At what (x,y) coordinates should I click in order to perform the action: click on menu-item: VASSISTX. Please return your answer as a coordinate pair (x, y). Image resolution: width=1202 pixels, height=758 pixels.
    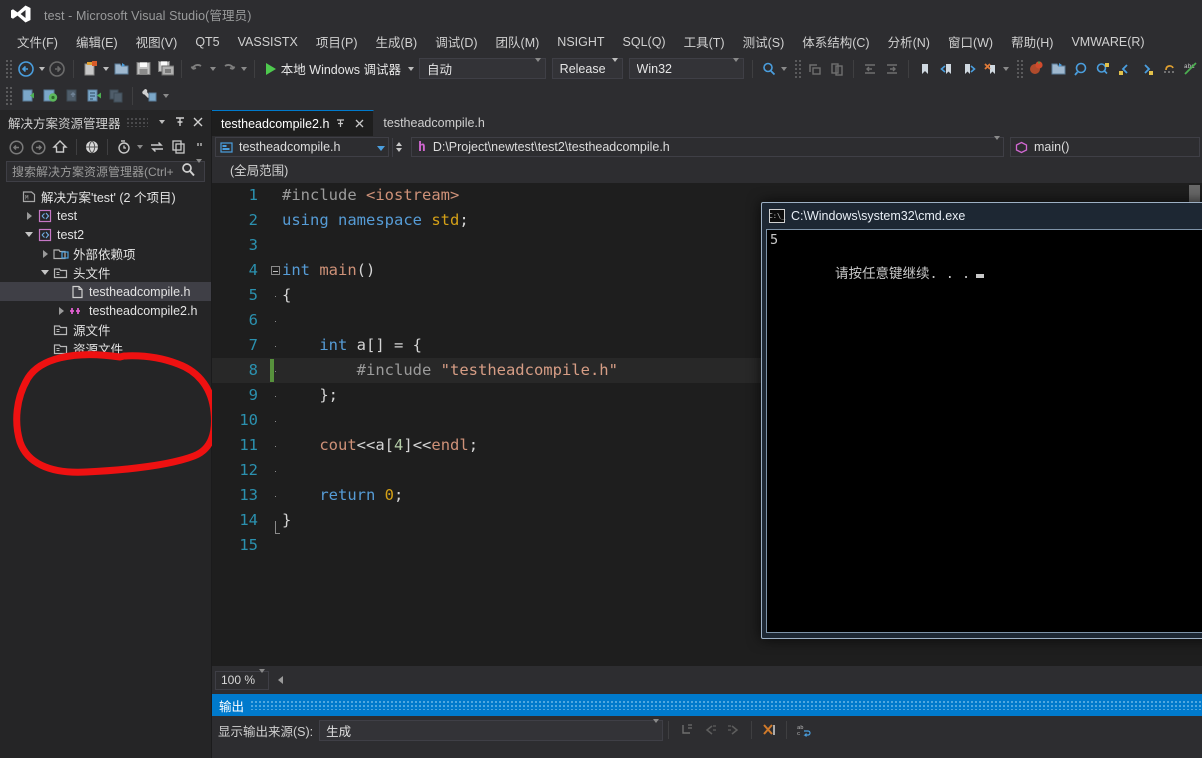
    Looking at the image, I should click on (268, 42).